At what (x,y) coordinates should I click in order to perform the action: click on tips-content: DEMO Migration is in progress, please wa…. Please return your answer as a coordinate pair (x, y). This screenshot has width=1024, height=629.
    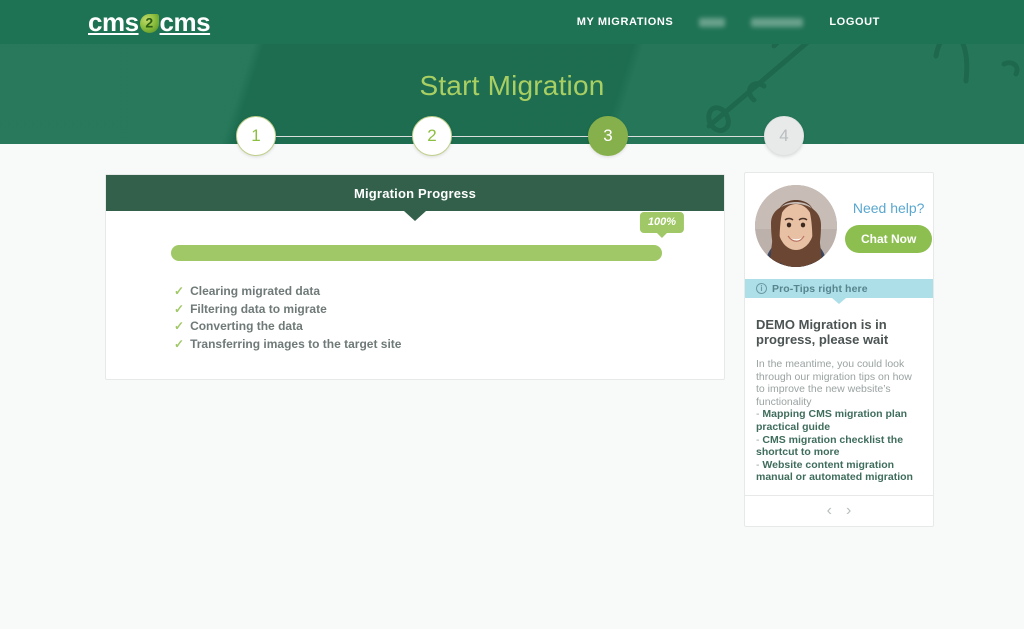
    Looking at the image, I should click on (839, 396).